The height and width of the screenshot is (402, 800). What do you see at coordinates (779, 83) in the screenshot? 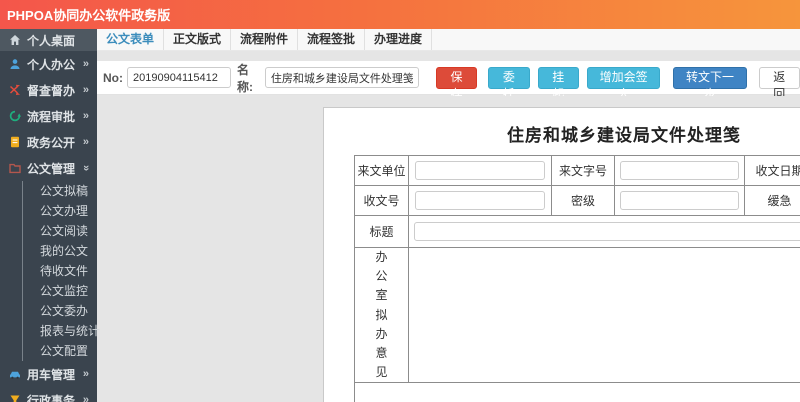
I see `back-button: 返回` at bounding box center [779, 83].